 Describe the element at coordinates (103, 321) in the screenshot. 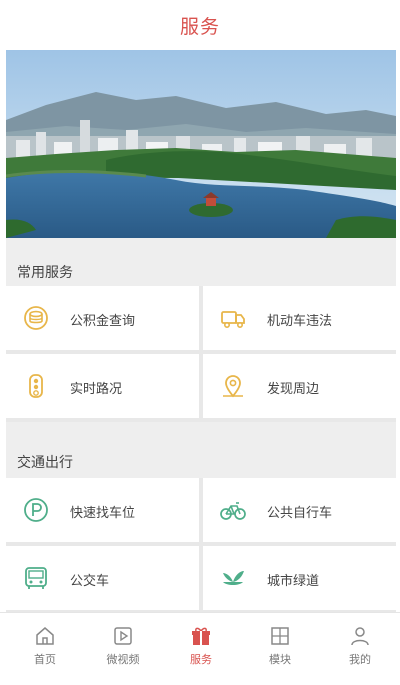

I see `service-label: 公积金查询` at that location.